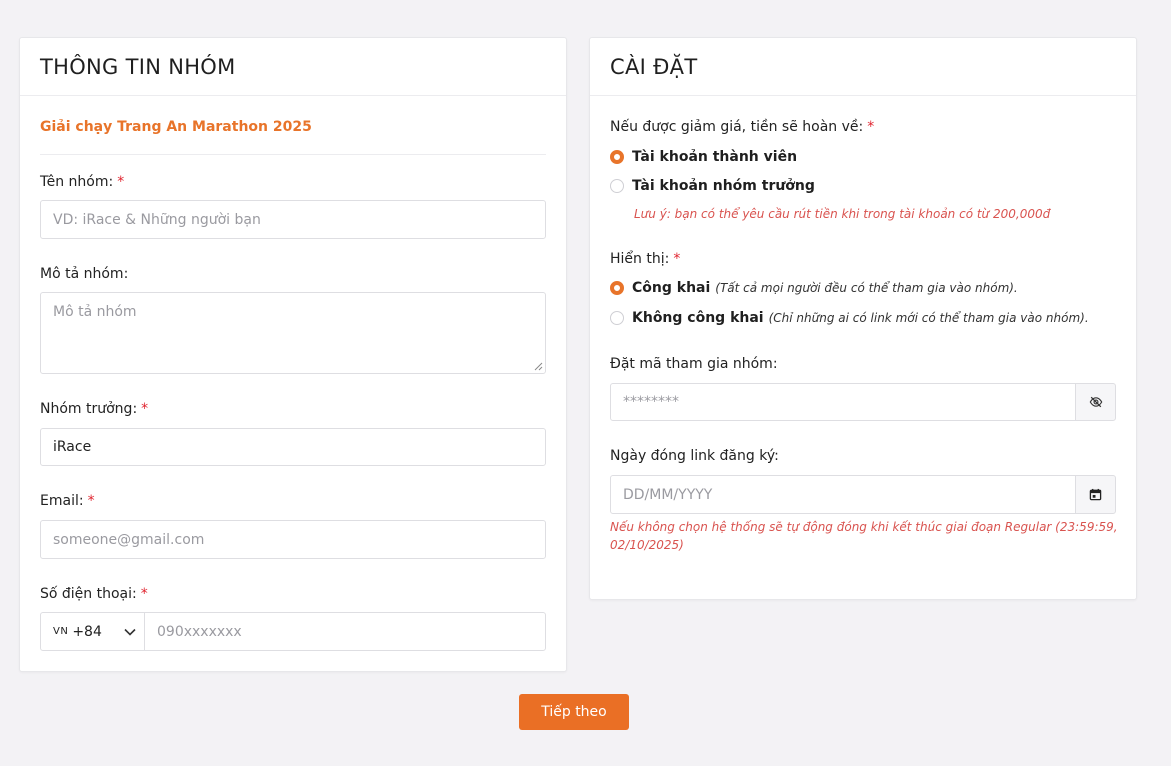 This screenshot has height=766, width=1171. What do you see at coordinates (694, 456) in the screenshot?
I see `close-date-label: Ngày đóng link đăng ký:` at bounding box center [694, 456].